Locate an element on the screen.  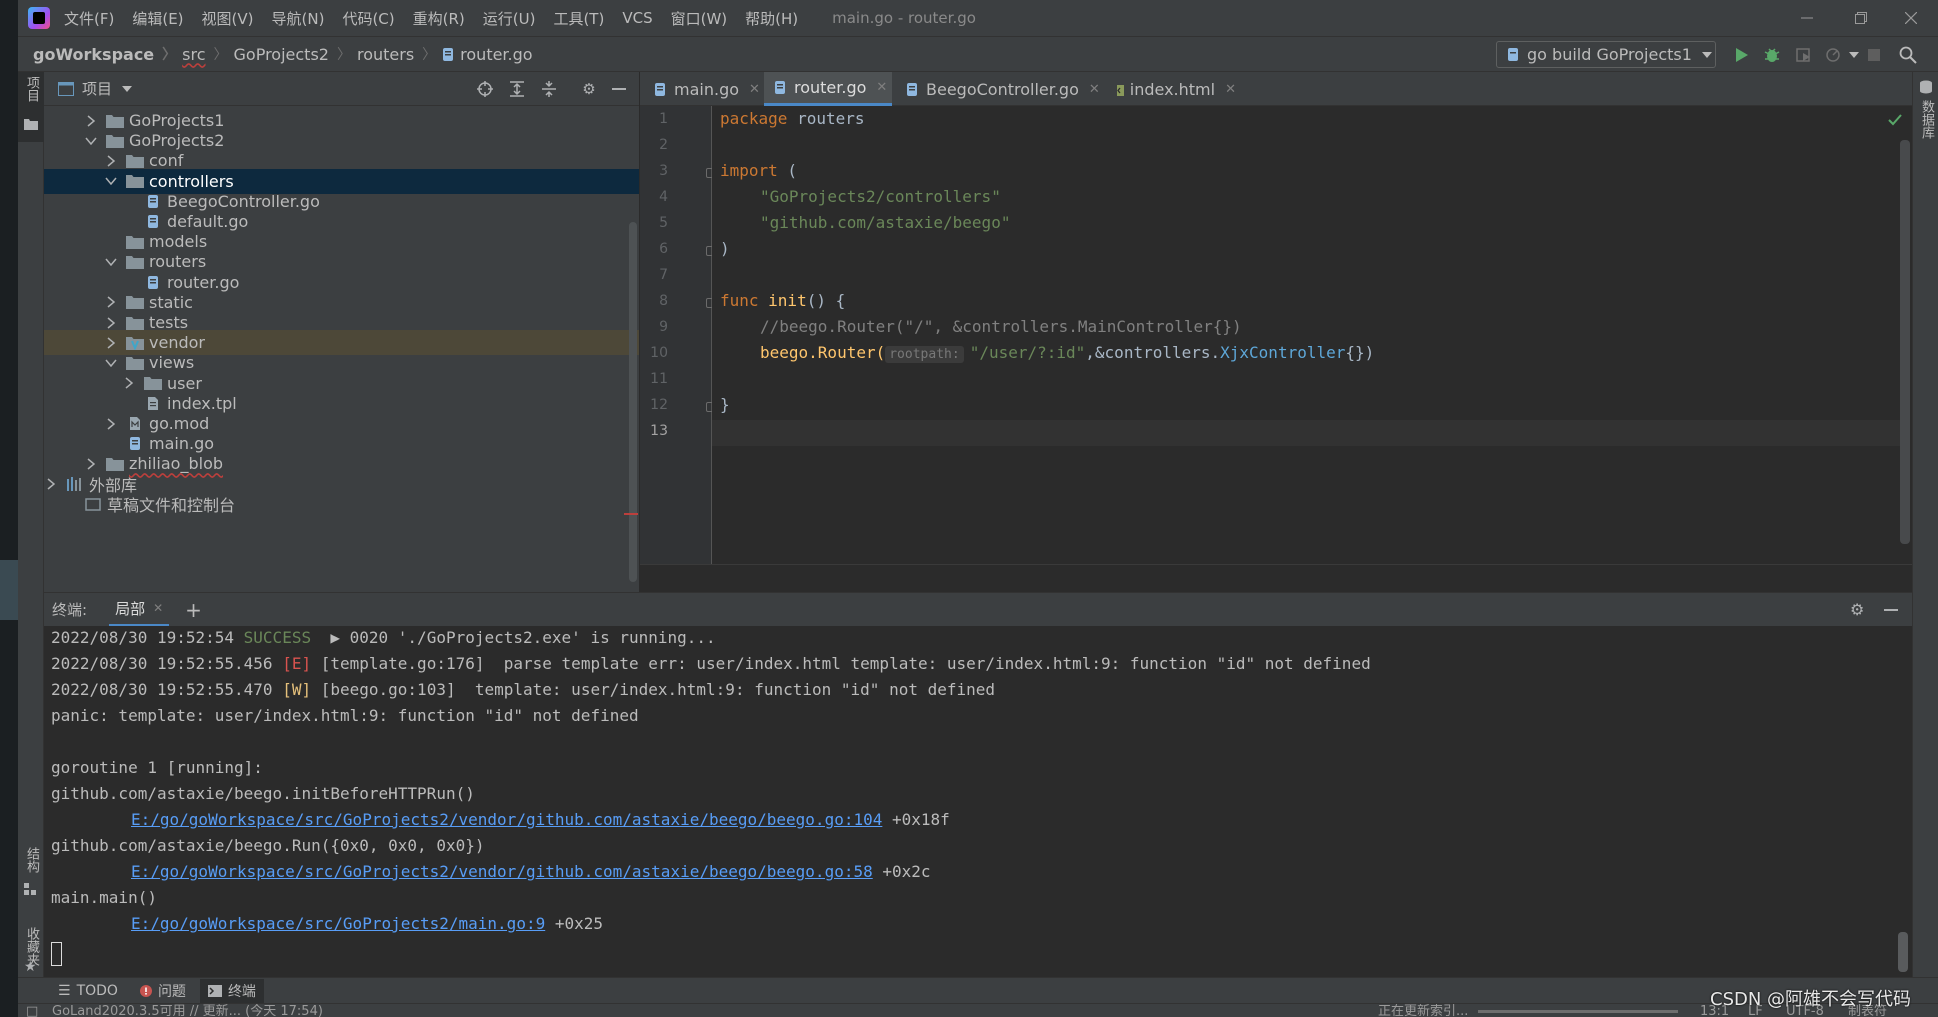
project-view-icon is located at coordinates (66, 88).